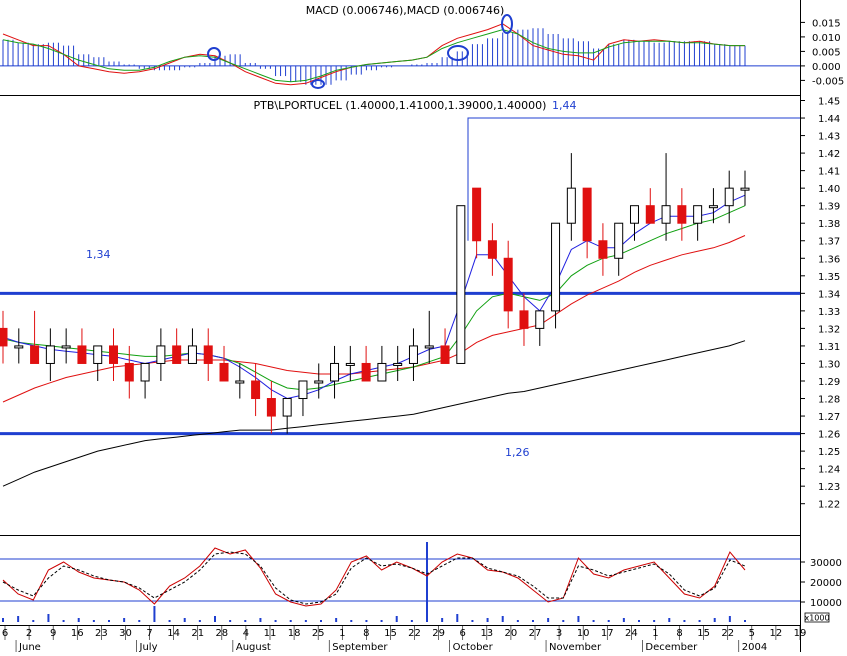  What do you see at coordinates (829, 242) in the screenshot?
I see `price-y-tick-label: 1.37` at bounding box center [829, 242].